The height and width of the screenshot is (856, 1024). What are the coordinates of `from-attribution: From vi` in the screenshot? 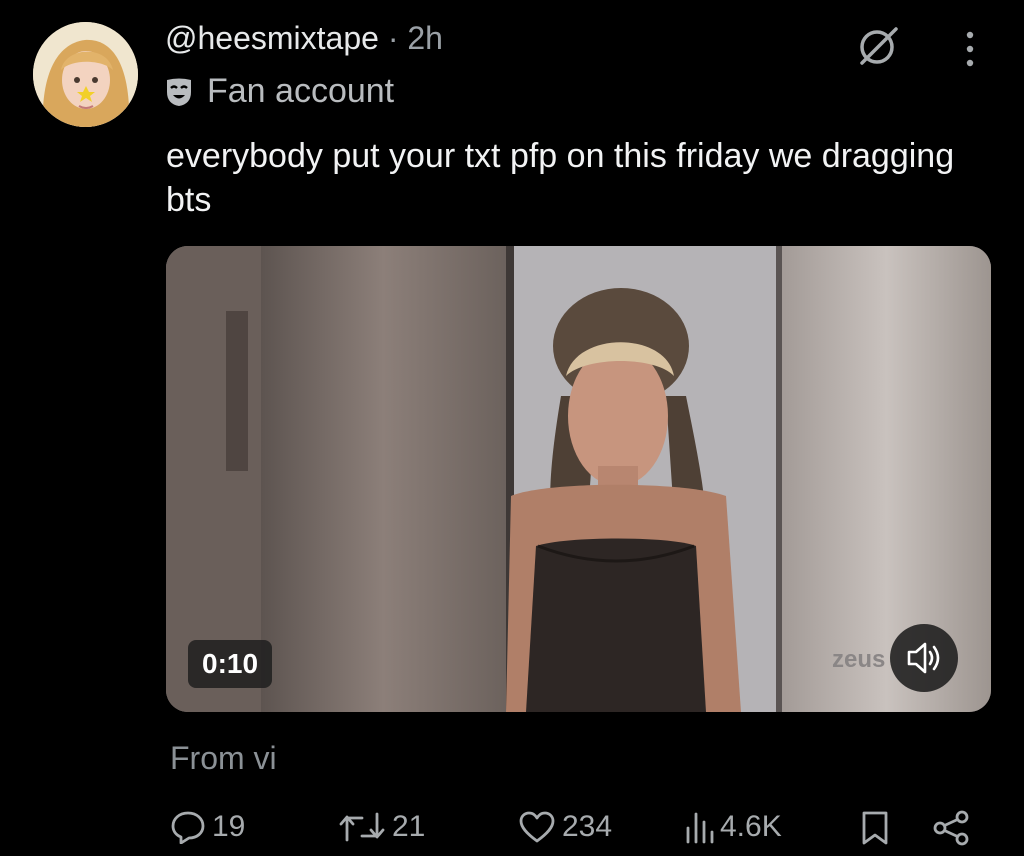 It's located at (223, 758).